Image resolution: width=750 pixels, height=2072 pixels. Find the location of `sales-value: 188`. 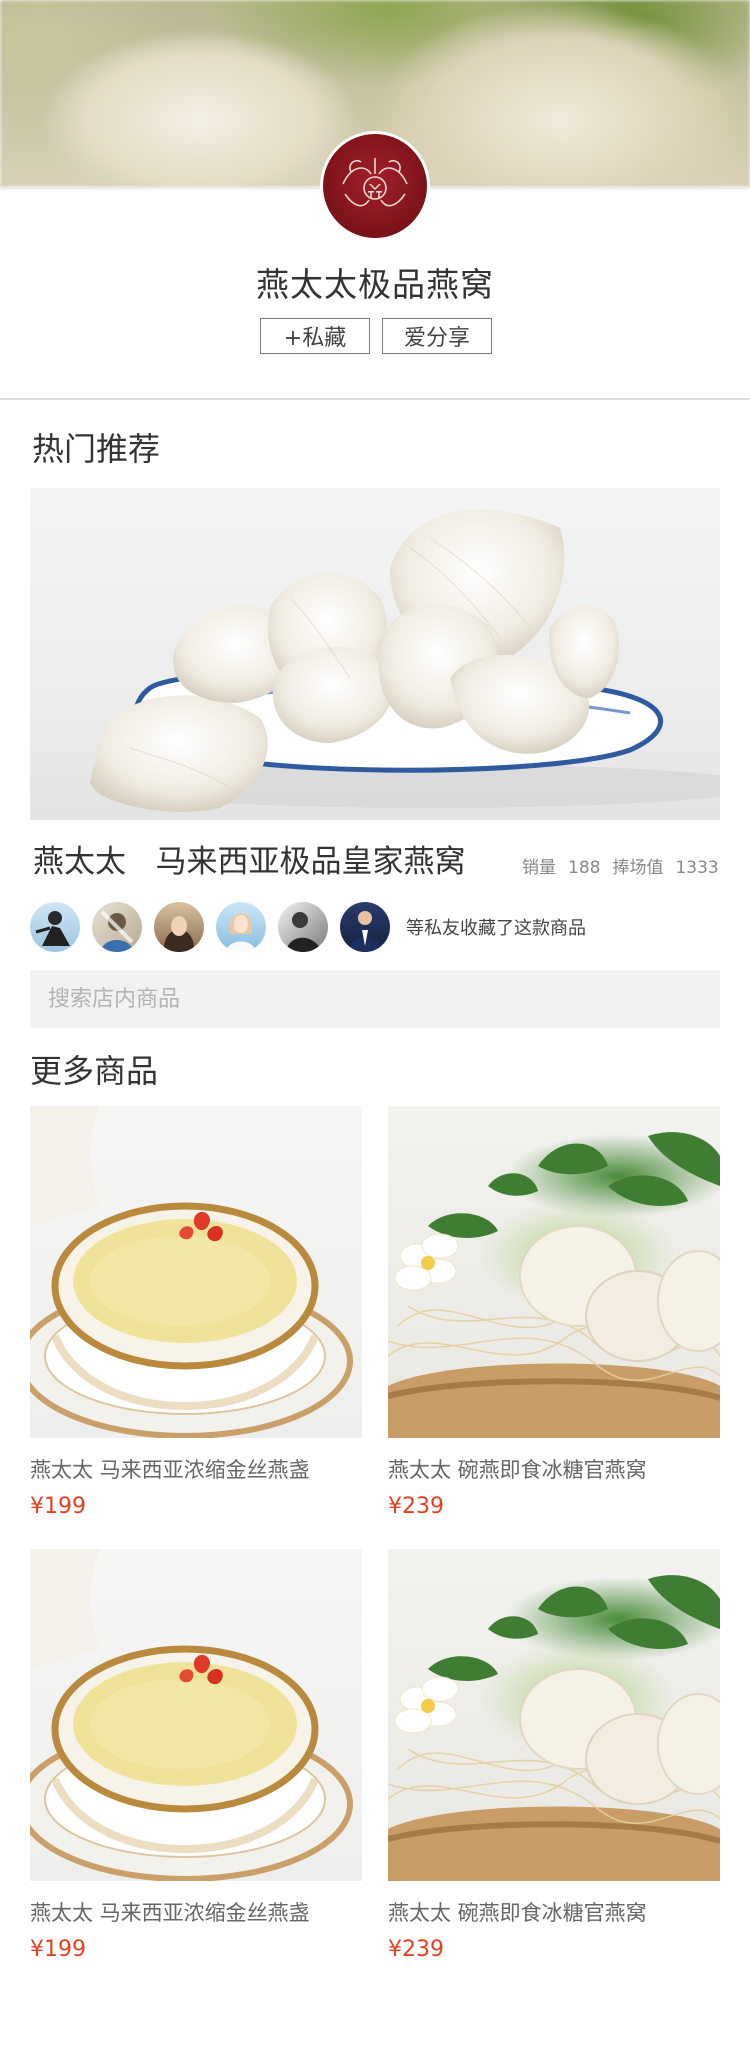

sales-value: 188 is located at coordinates (584, 868).